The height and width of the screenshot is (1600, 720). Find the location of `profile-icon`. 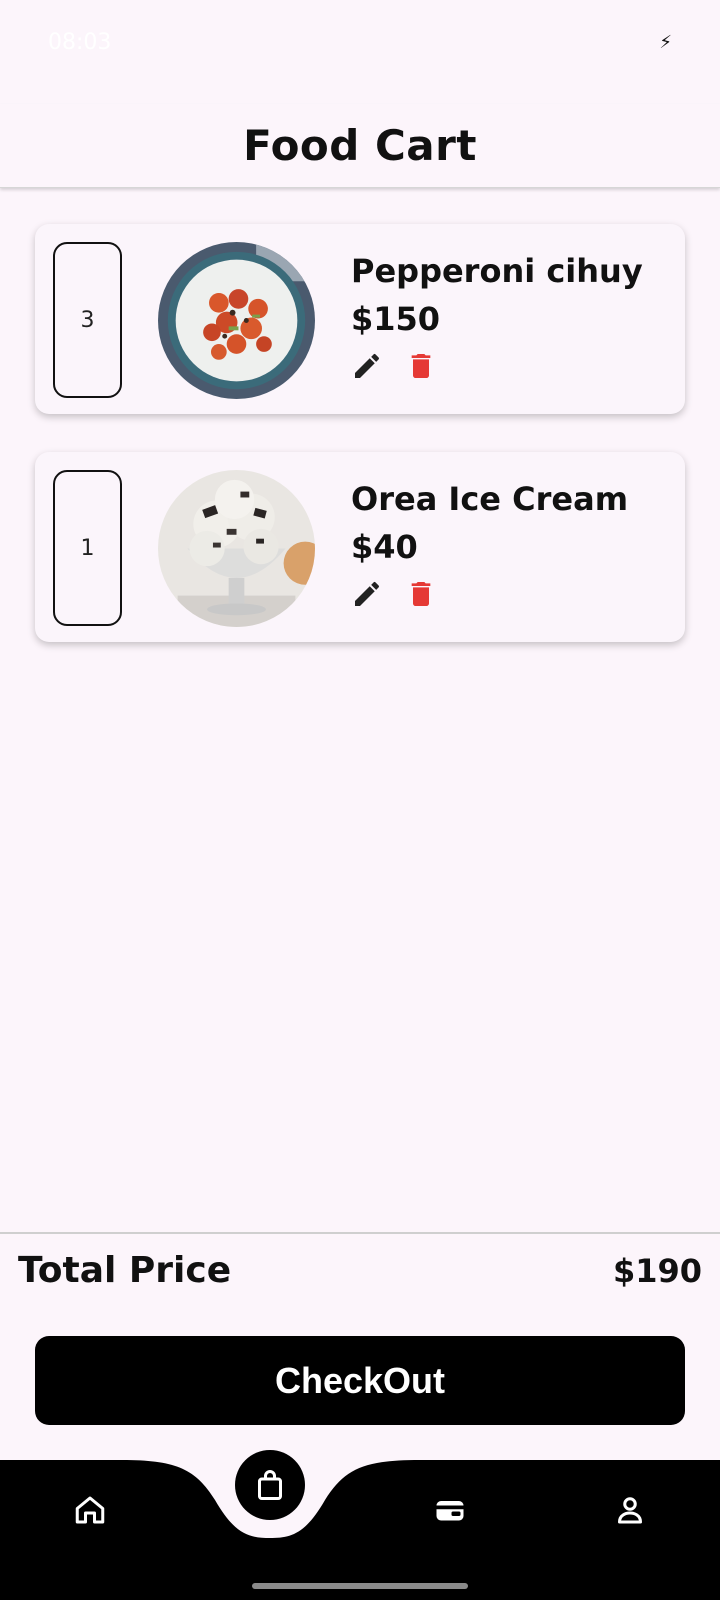

profile-icon is located at coordinates (630, 1510).